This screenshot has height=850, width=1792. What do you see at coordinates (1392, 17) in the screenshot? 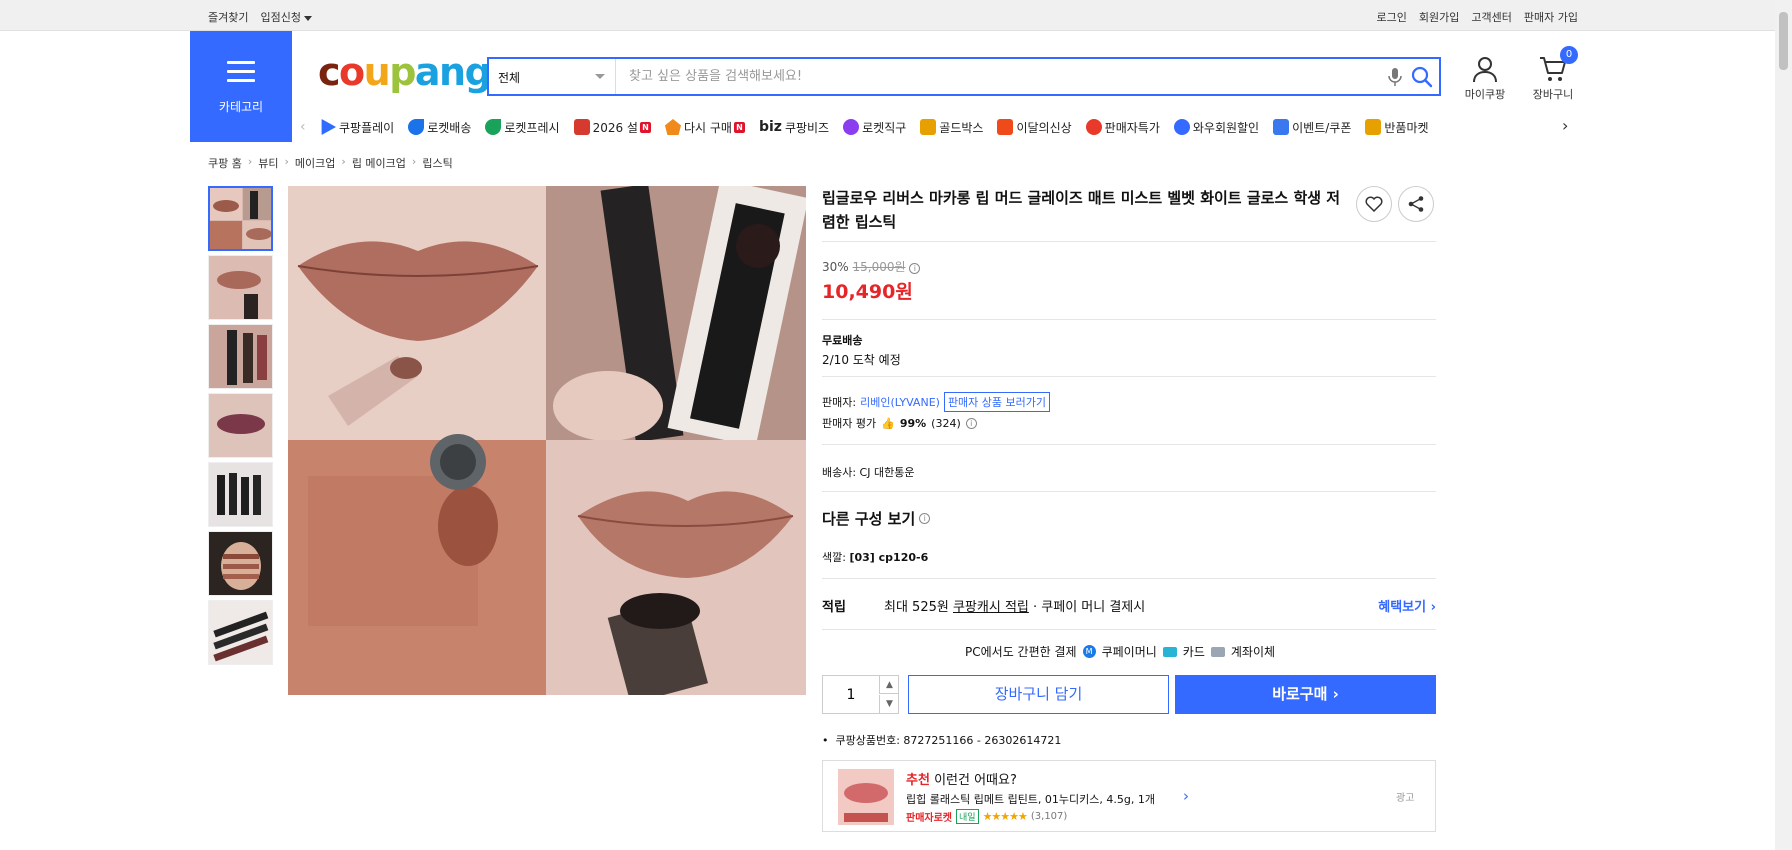
I see `login-link: 로그인` at bounding box center [1392, 17].